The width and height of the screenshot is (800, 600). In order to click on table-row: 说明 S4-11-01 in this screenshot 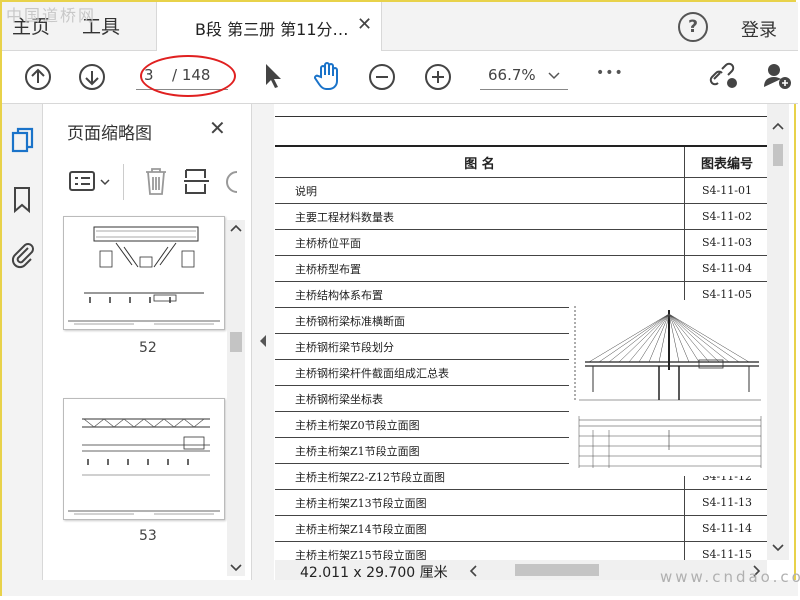, I will do `click(521, 190)`.